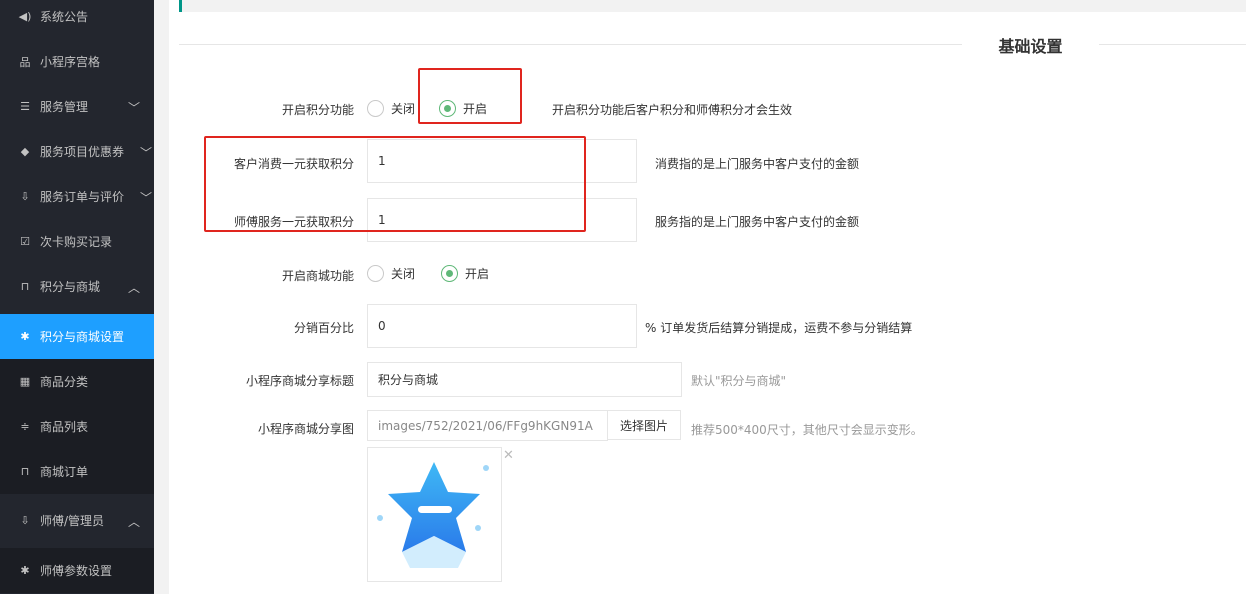 This screenshot has height=594, width=1246. Describe the element at coordinates (25, 16) in the screenshot. I see `volume-icon: ◀)` at that location.